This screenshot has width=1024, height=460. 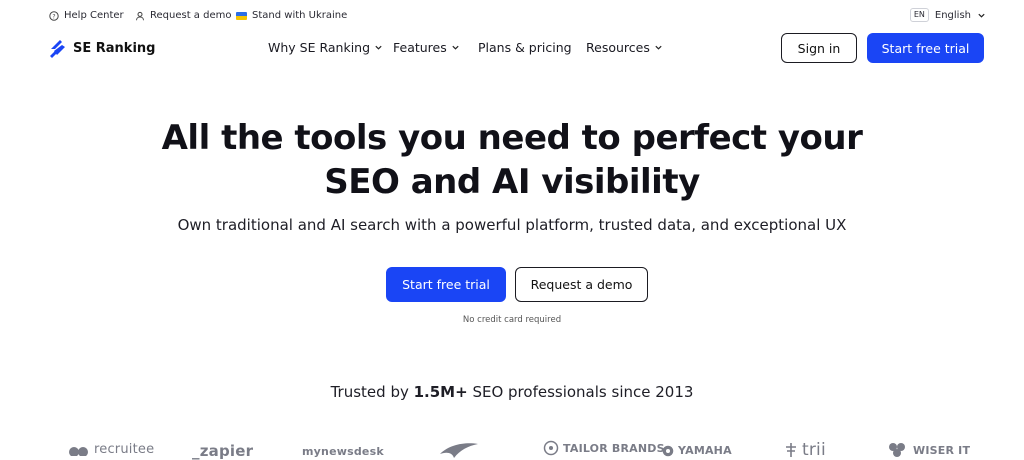 What do you see at coordinates (580, 392) in the screenshot?
I see `trusted-suffix: SEO professionals since 2013` at bounding box center [580, 392].